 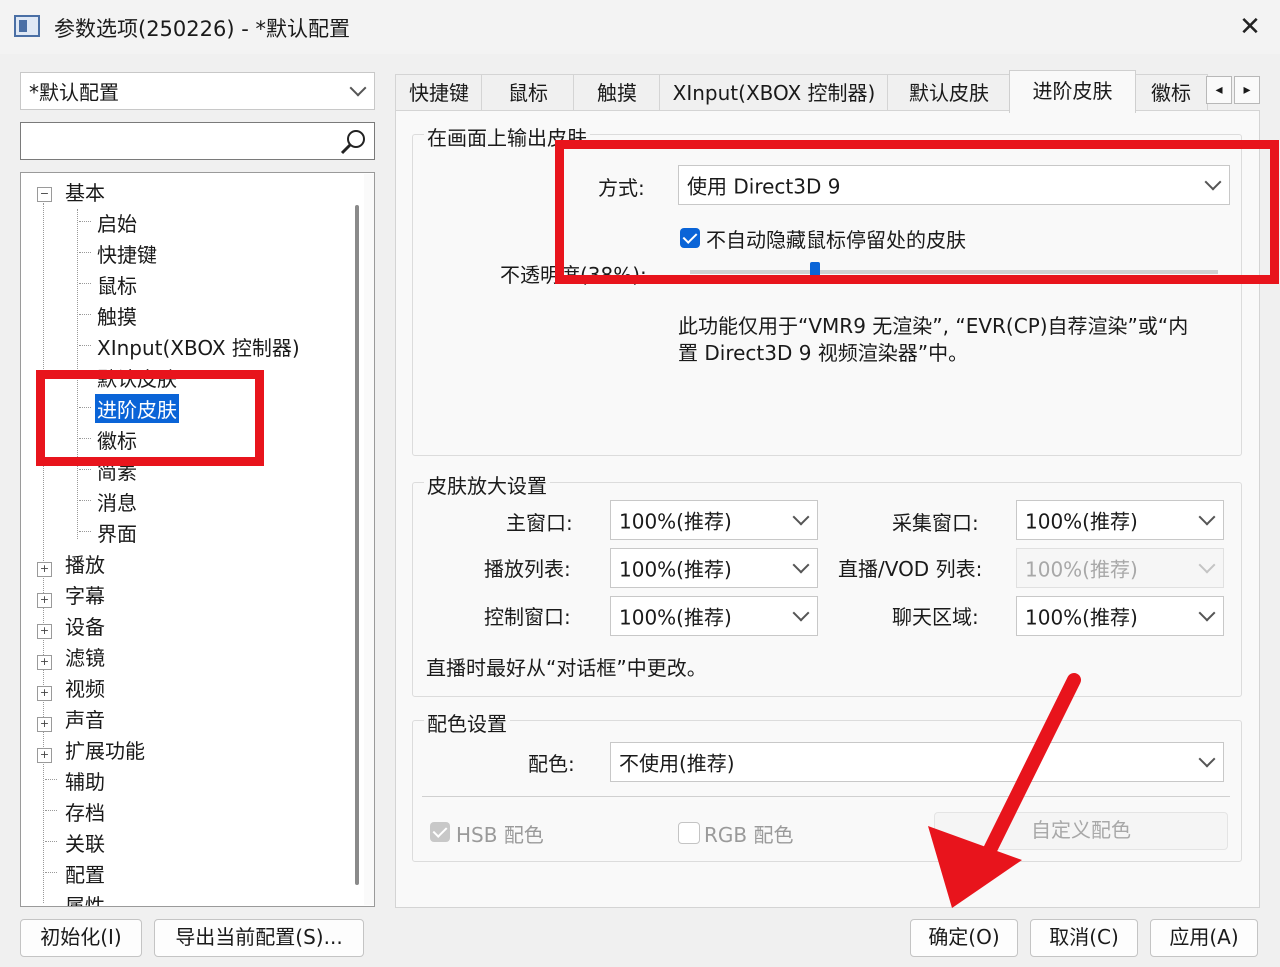 I want to click on annotation-arrow, so click(x=1004, y=790).